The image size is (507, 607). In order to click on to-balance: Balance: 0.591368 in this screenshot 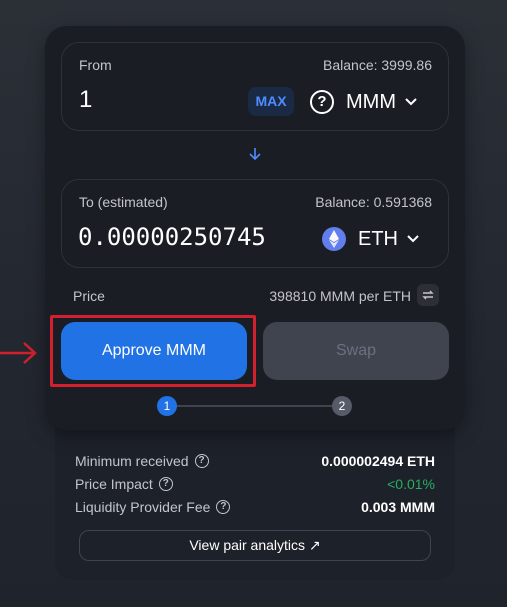, I will do `click(373, 202)`.